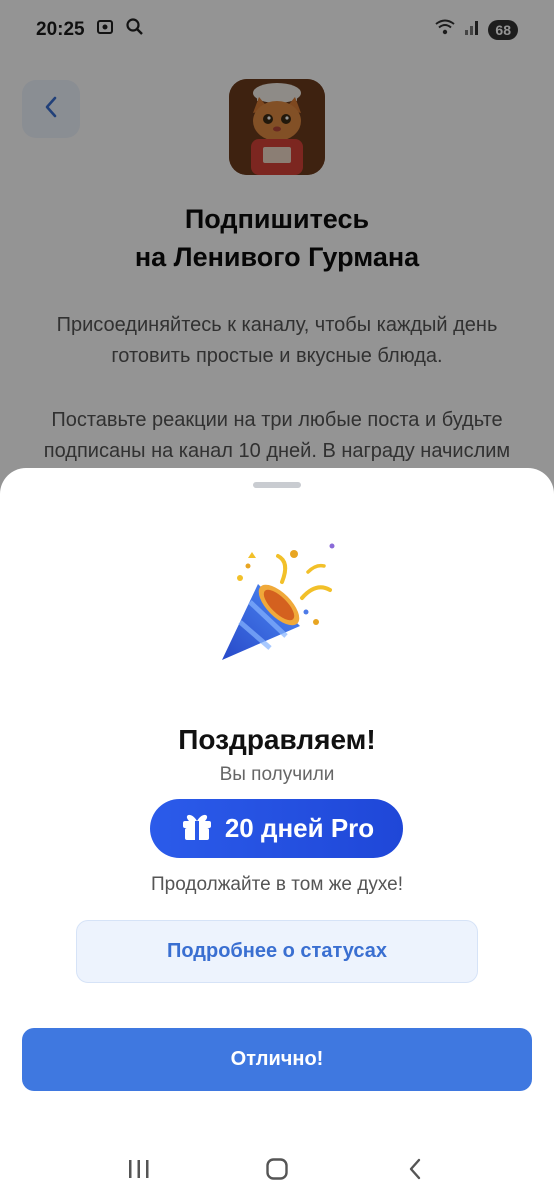 This screenshot has width=554, height=1200. Describe the element at coordinates (139, 1169) in the screenshot. I see `recents-icon` at that location.